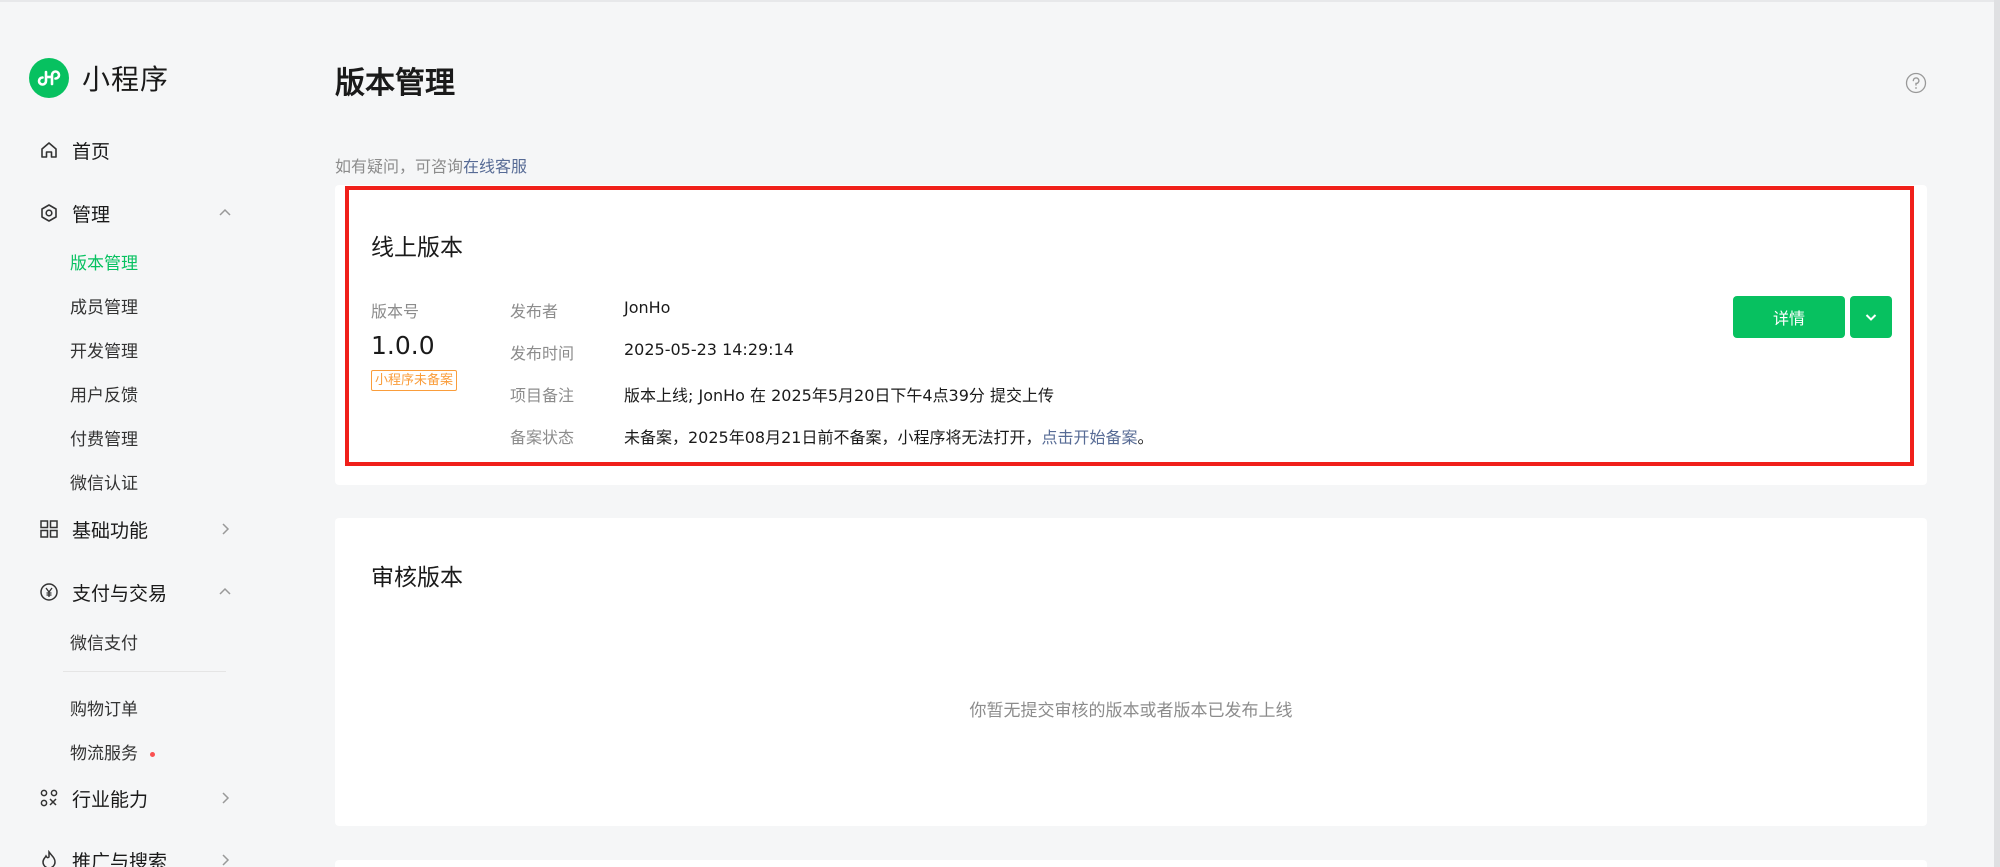 The image size is (2000, 867). I want to click on top-border, so click(1000, 1).